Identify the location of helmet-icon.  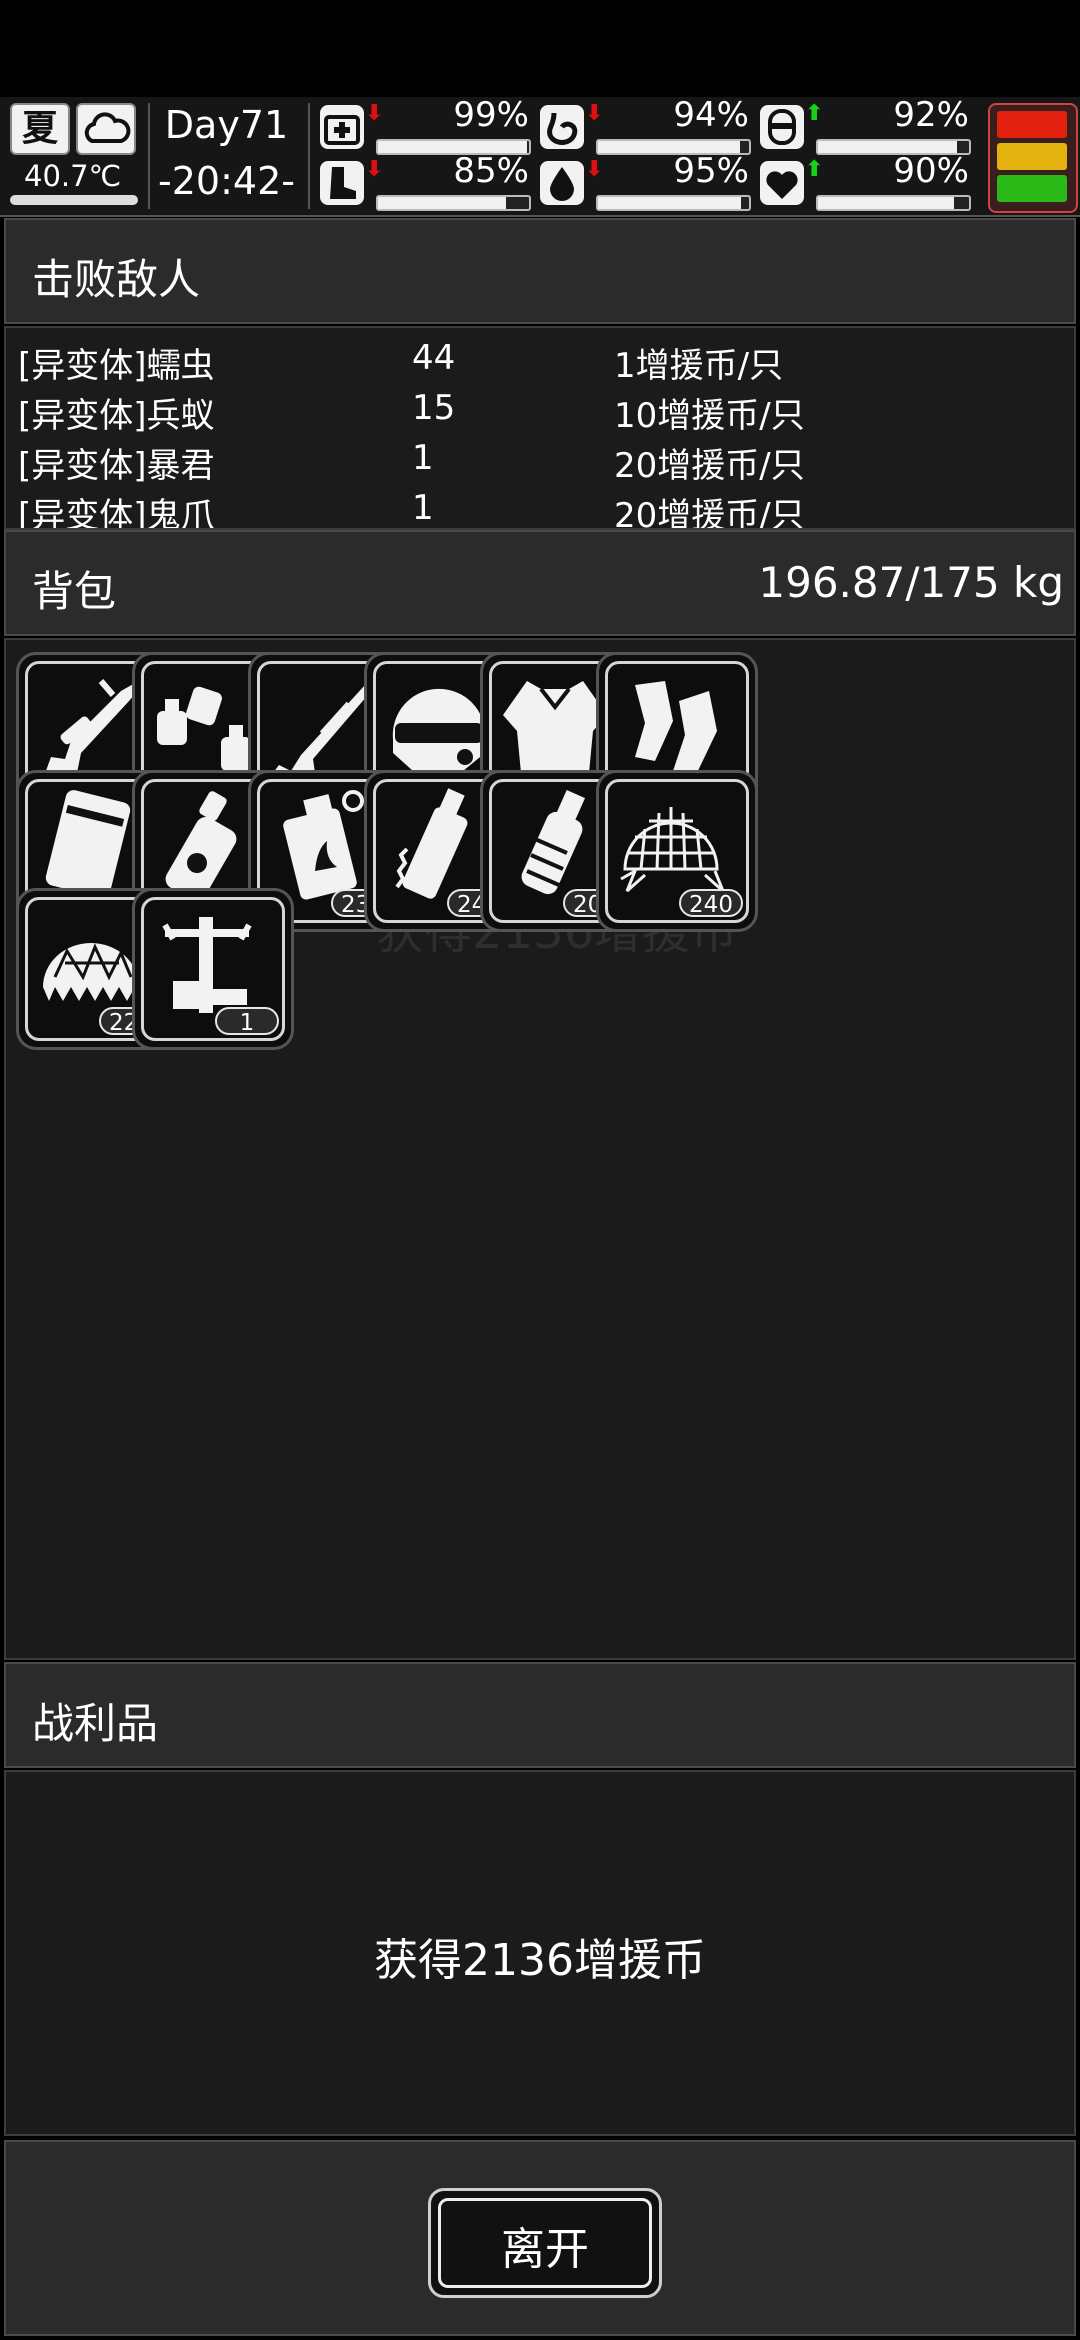
(782, 127).